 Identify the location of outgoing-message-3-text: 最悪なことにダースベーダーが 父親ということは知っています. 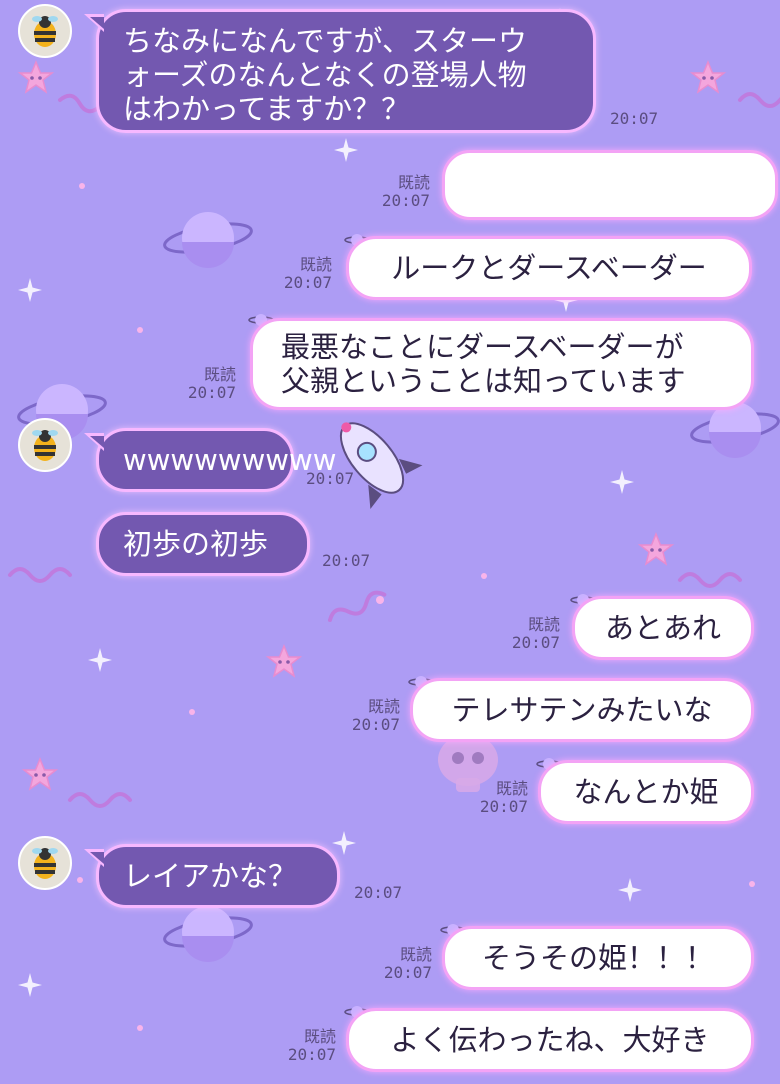
(483, 364).